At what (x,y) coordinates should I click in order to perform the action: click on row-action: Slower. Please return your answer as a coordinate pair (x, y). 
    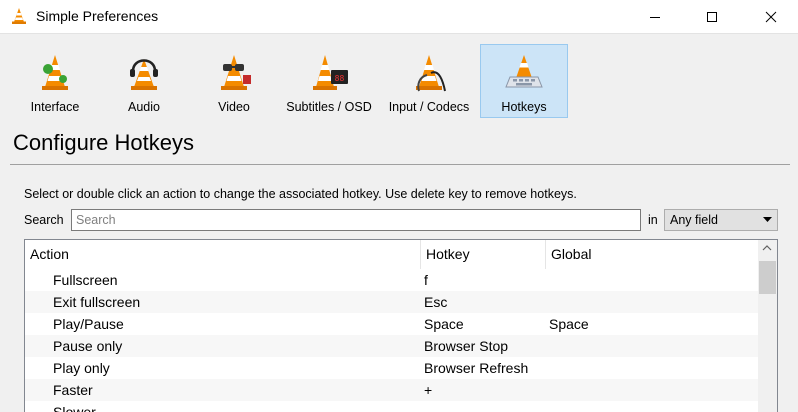
    Looking at the image, I should click on (74, 408).